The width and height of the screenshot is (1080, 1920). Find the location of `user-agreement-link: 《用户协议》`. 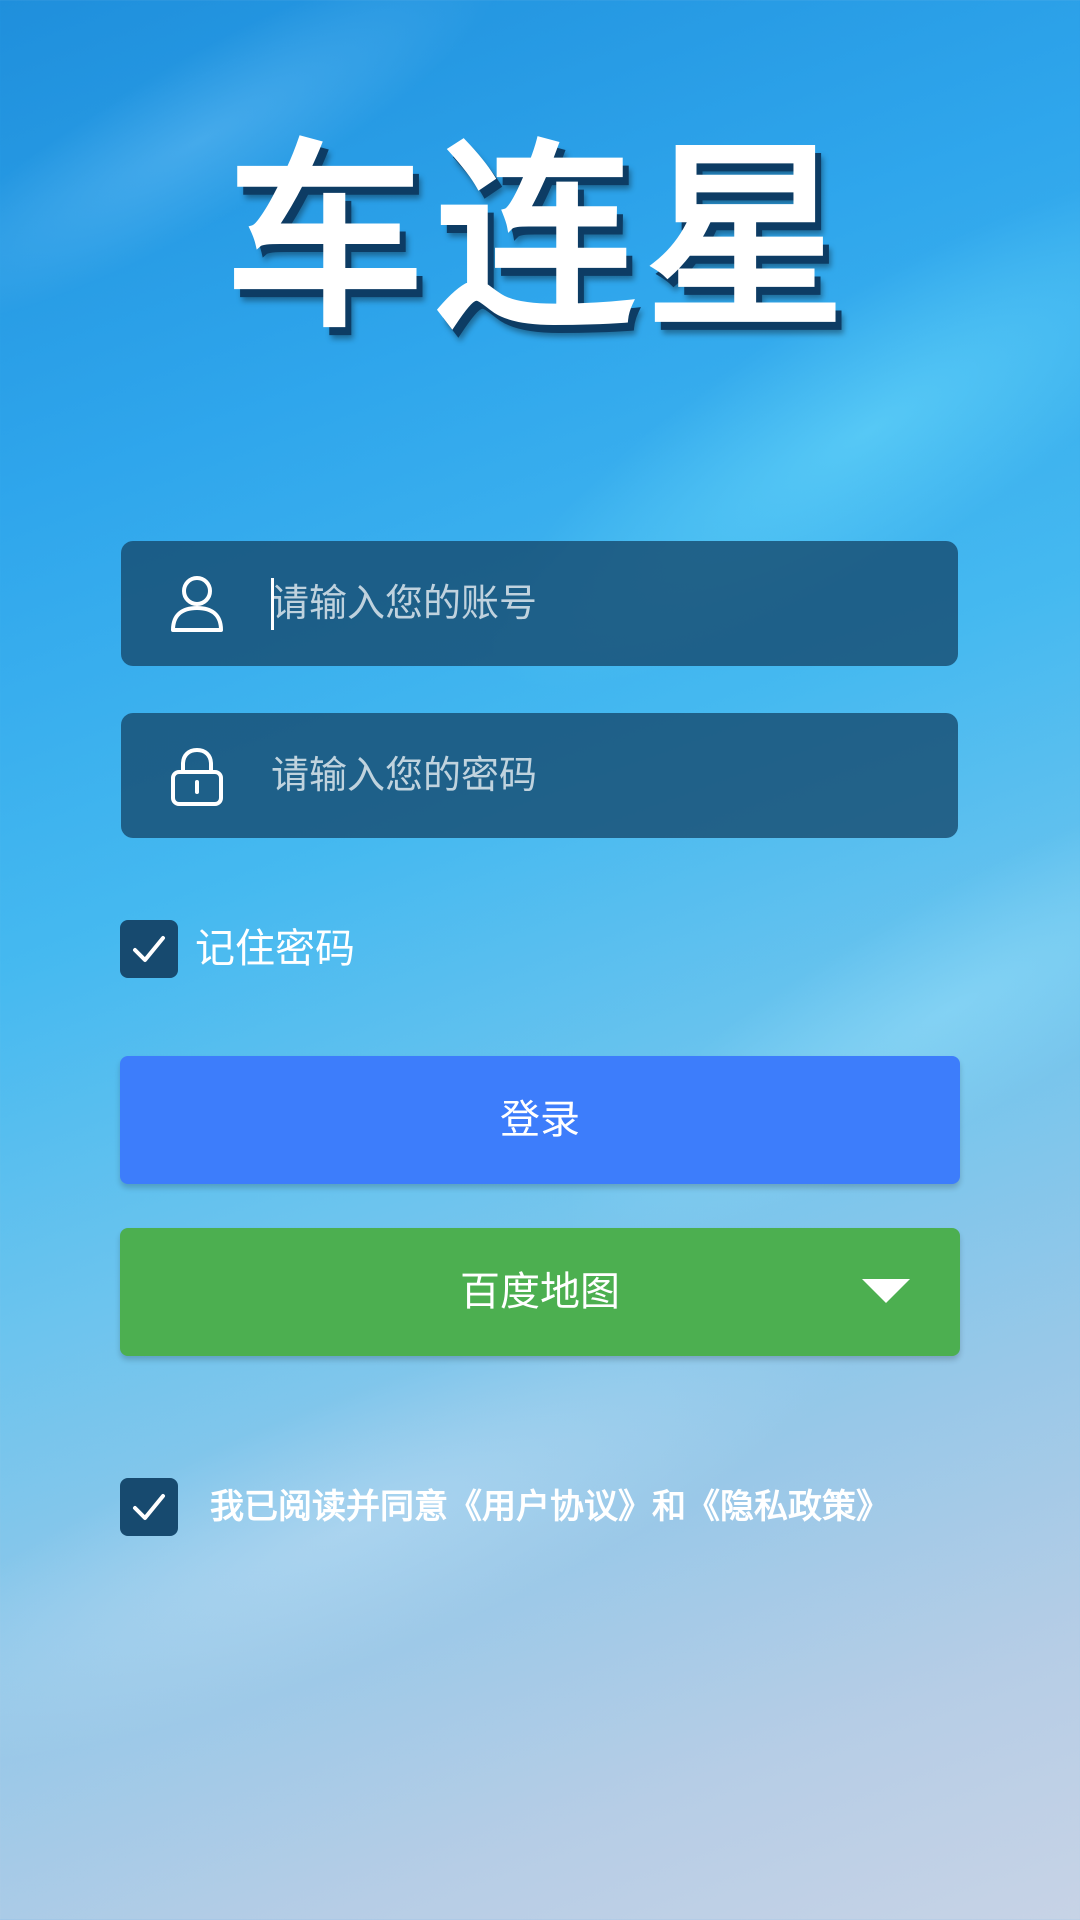

user-agreement-link: 《用户协议》 is located at coordinates (550, 1507).